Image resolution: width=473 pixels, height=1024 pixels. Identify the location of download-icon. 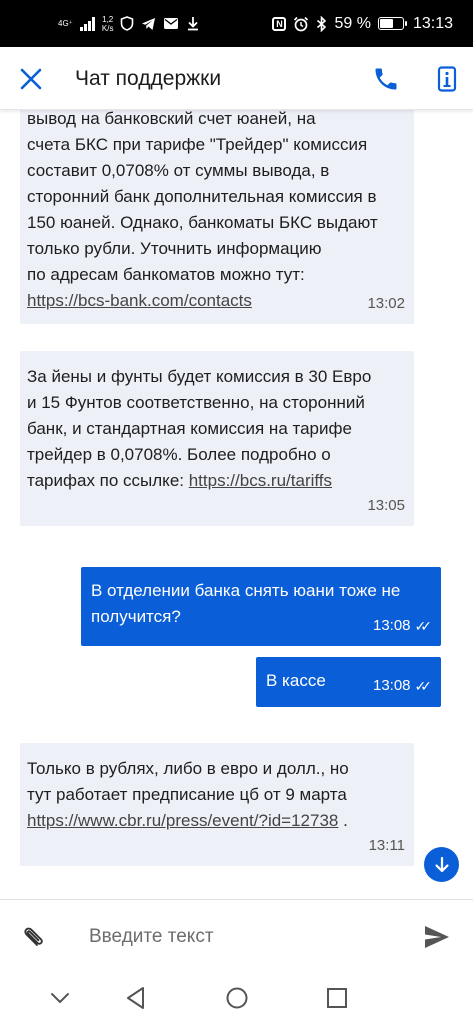
(193, 24).